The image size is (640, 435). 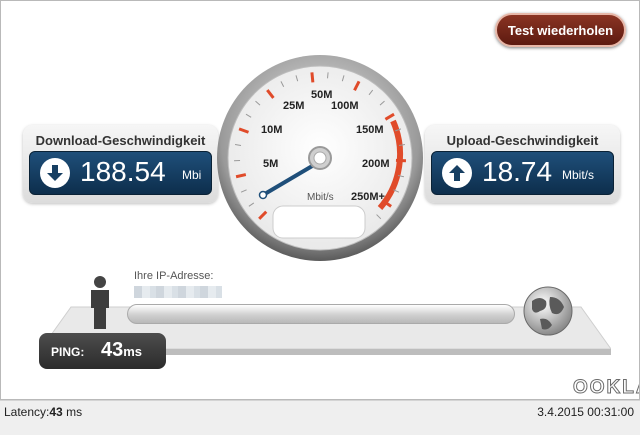 What do you see at coordinates (67, 352) in the screenshot?
I see `ping-label: PING:` at bounding box center [67, 352].